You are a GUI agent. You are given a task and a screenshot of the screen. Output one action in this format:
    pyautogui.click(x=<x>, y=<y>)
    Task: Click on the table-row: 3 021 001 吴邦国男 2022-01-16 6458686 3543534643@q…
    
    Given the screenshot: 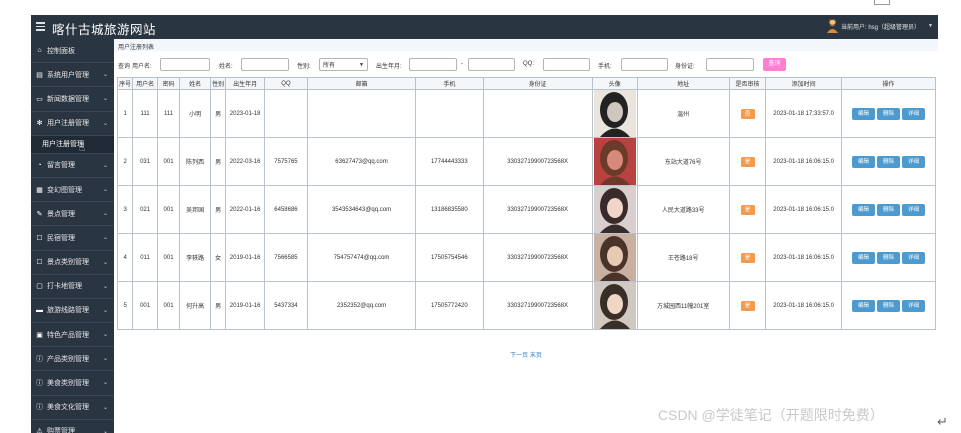 What is the action you would take?
    pyautogui.click(x=526, y=209)
    